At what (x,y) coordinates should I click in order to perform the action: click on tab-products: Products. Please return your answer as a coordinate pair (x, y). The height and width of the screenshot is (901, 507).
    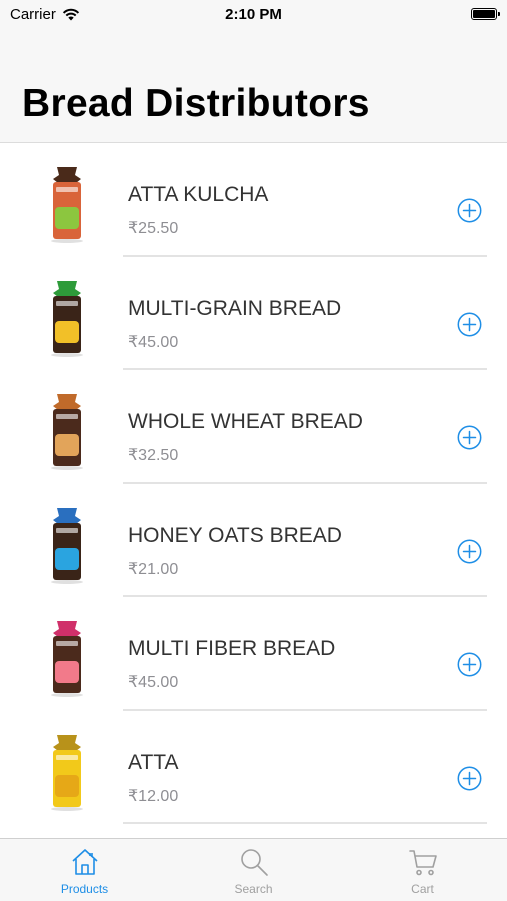
    Looking at the image, I should click on (84, 870).